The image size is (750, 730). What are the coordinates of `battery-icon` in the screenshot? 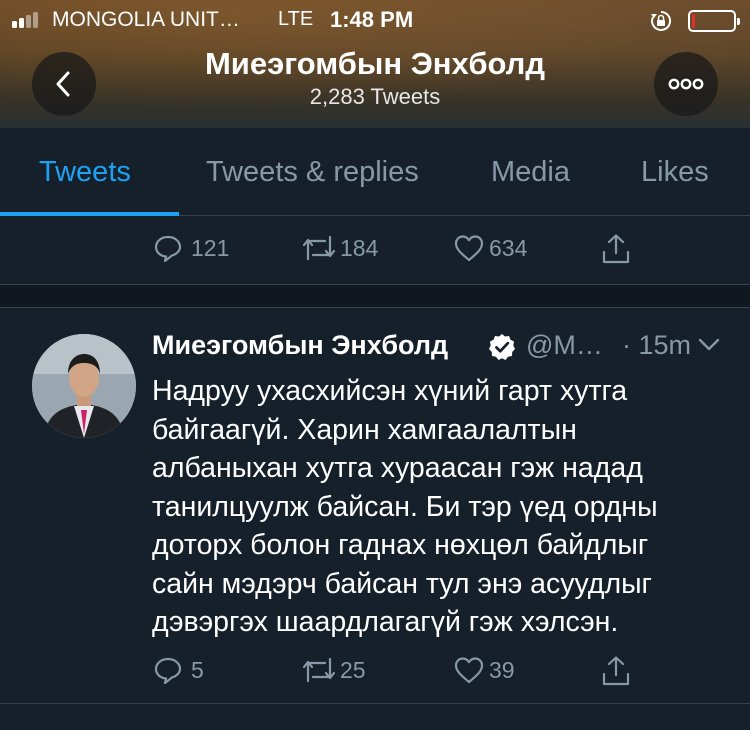 It's located at (714, 21).